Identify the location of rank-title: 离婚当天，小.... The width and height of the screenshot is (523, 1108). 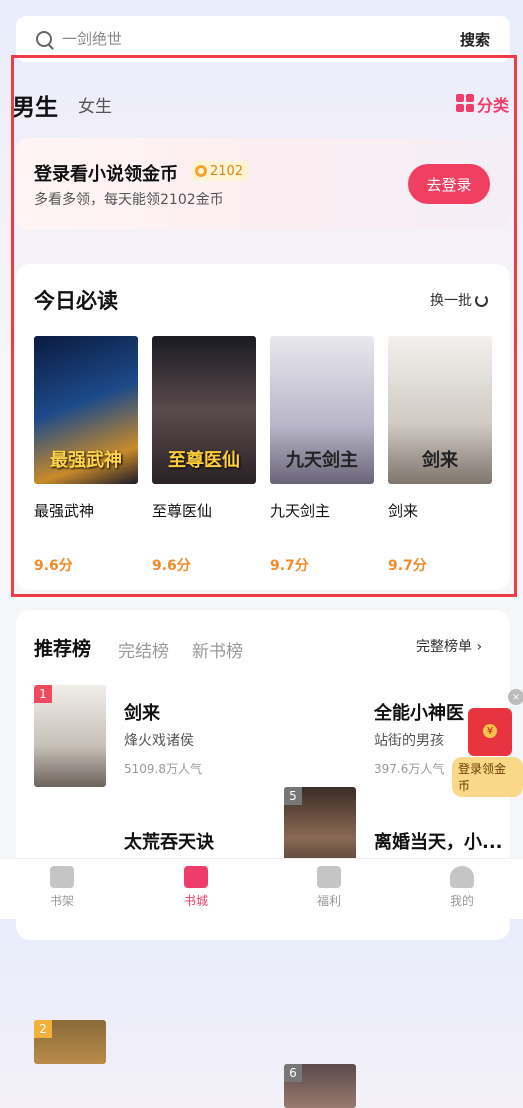
(438, 841).